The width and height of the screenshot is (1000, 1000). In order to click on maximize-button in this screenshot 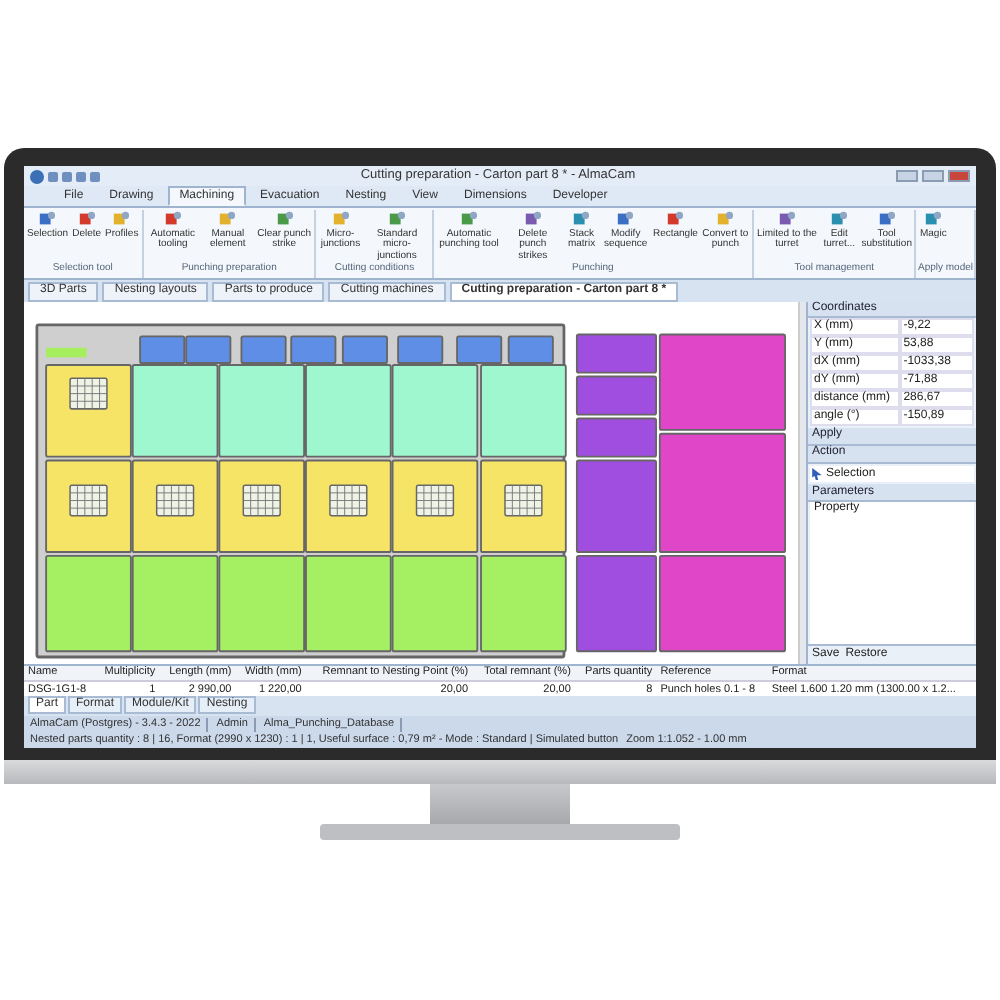, I will do `click(933, 176)`.